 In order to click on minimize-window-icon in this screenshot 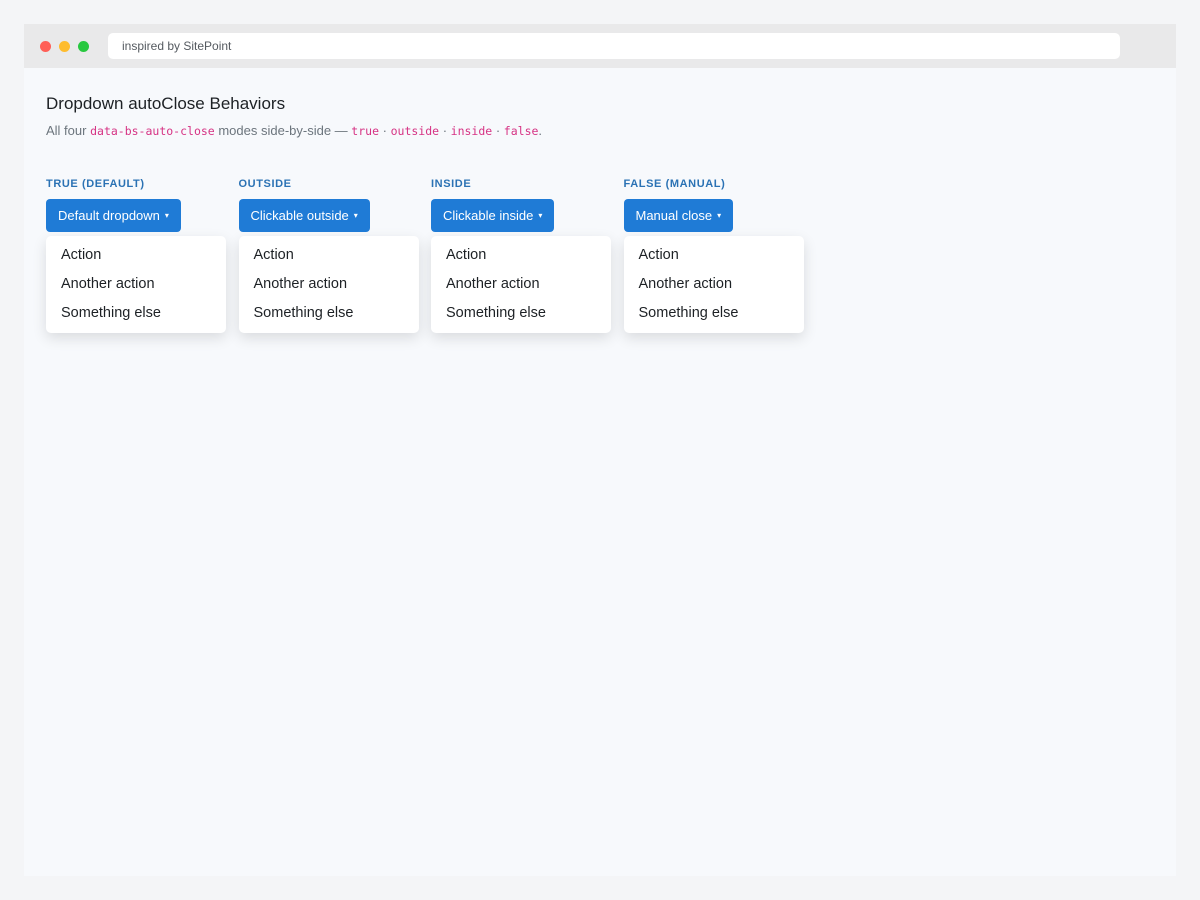, I will do `click(64, 46)`.